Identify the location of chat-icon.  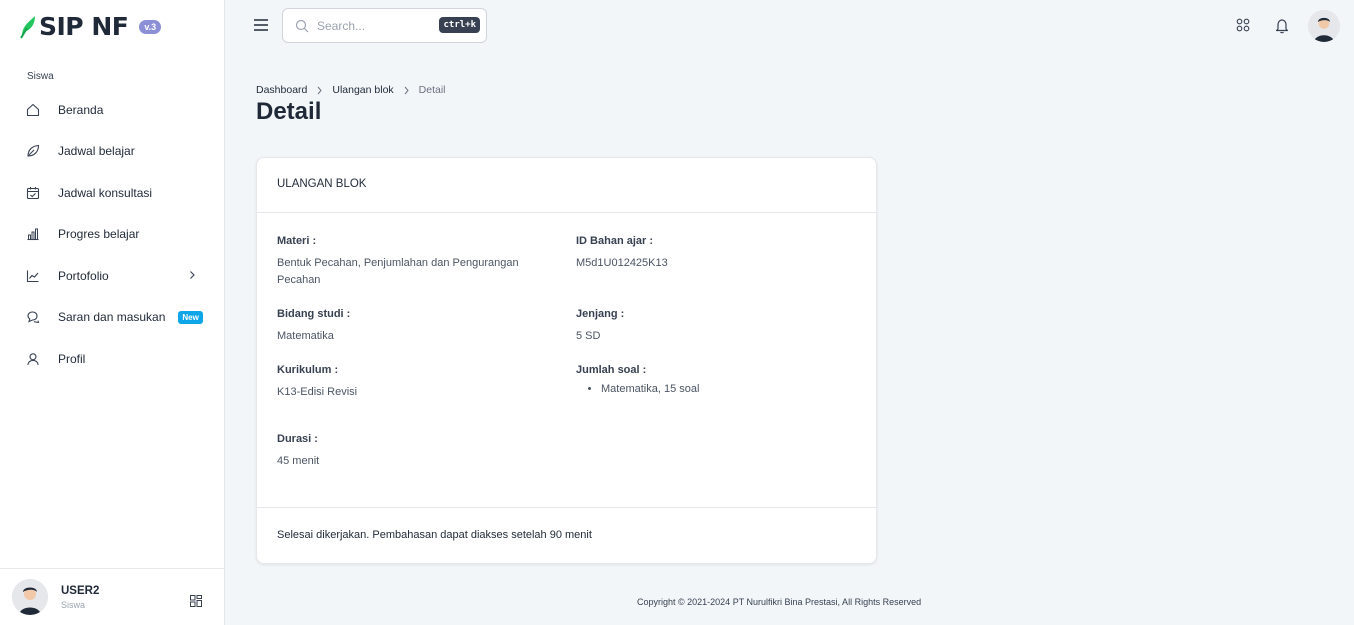
(33, 317).